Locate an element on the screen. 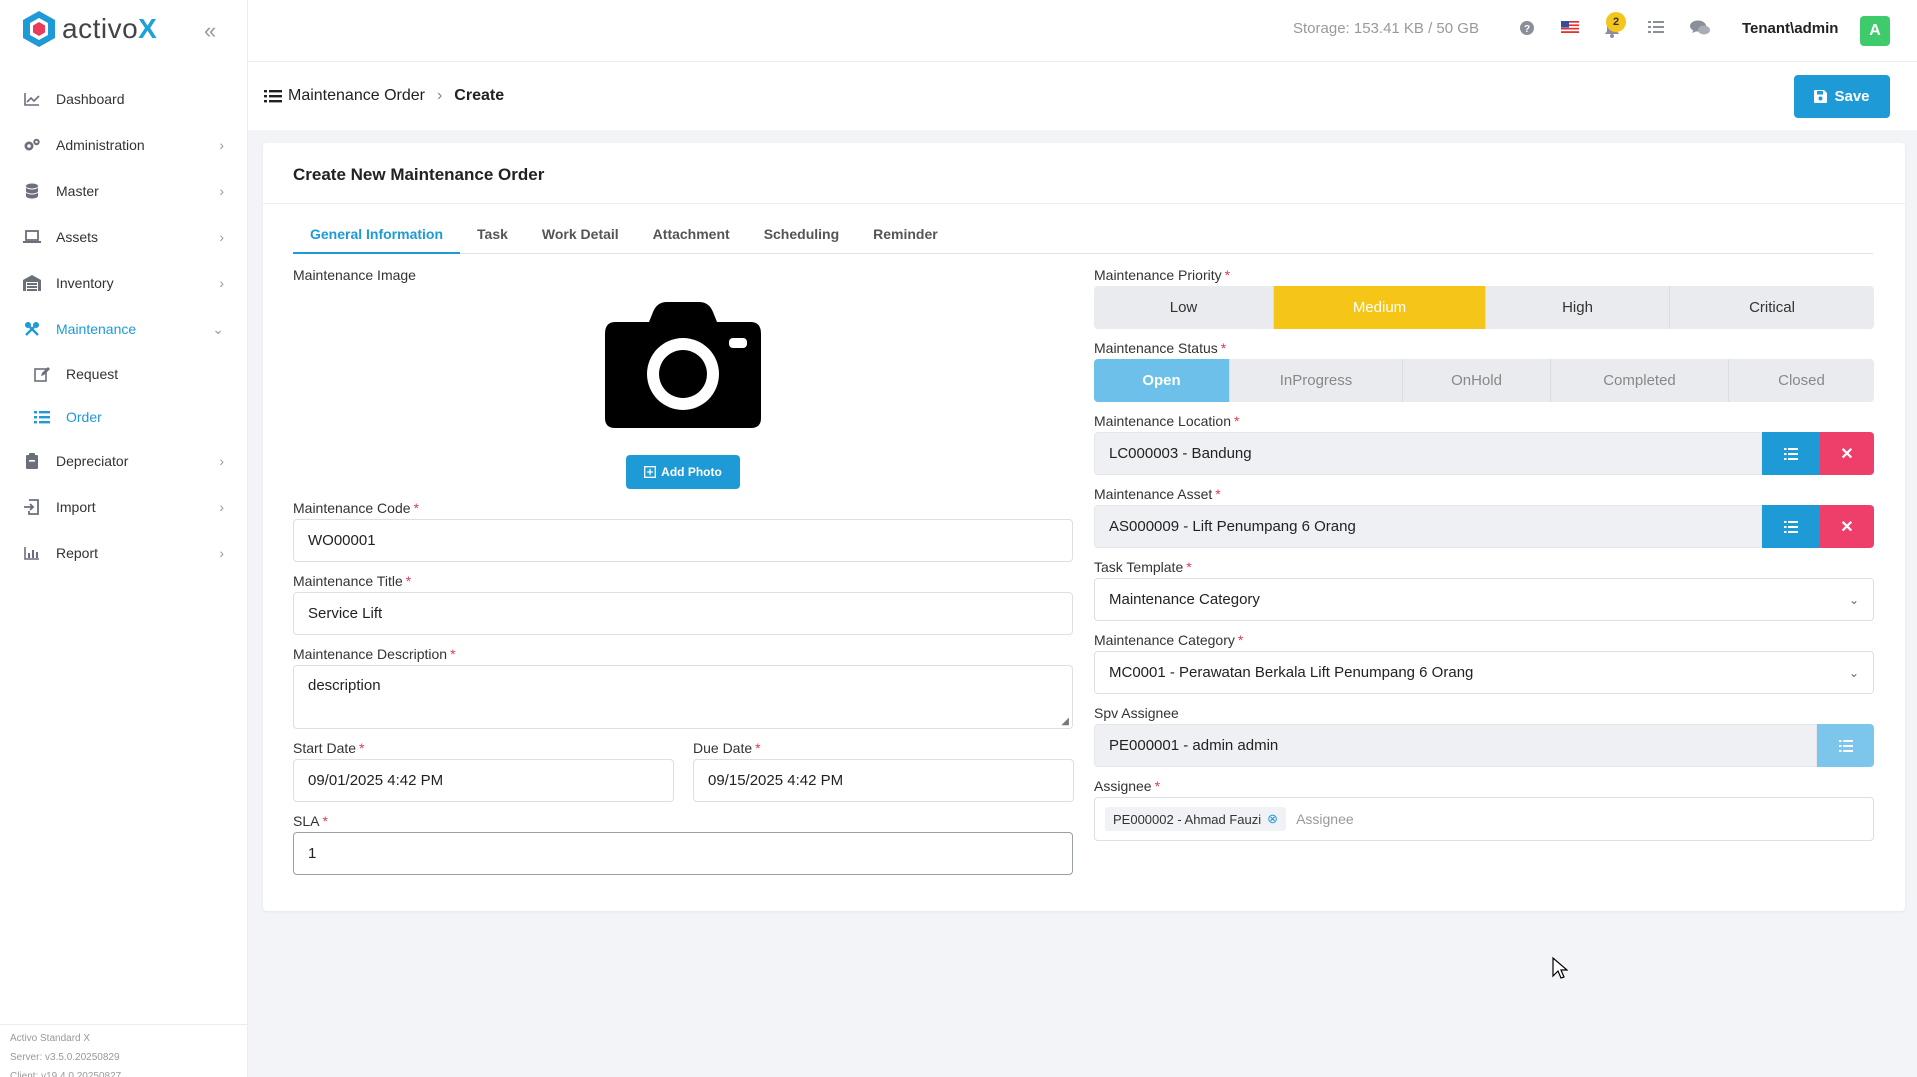 This screenshot has height=1077, width=1917. location-clear-button: ✕ is located at coordinates (1847, 453).